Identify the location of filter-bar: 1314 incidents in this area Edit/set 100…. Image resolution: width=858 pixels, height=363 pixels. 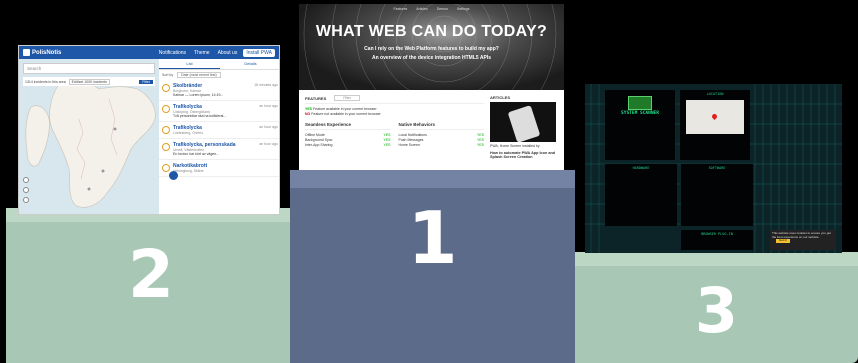
(89, 81).